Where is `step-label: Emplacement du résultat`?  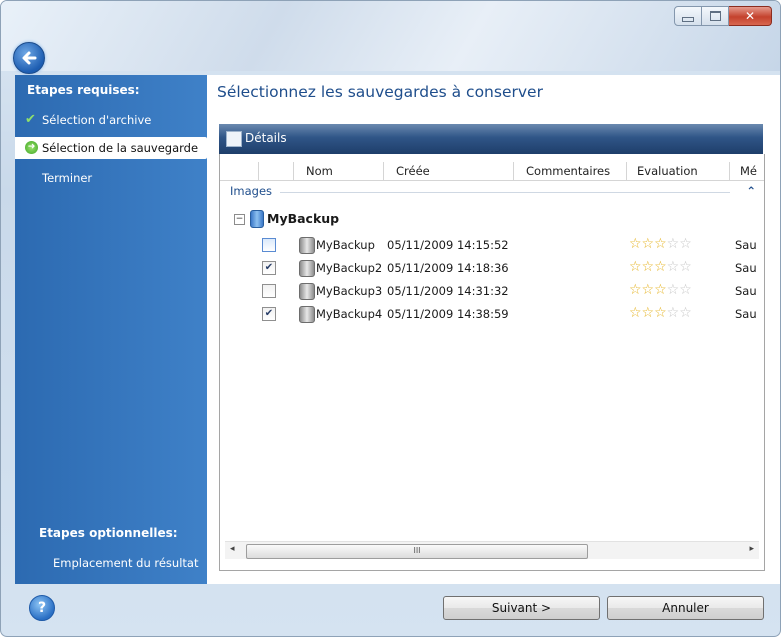
step-label: Emplacement du résultat is located at coordinates (126, 563).